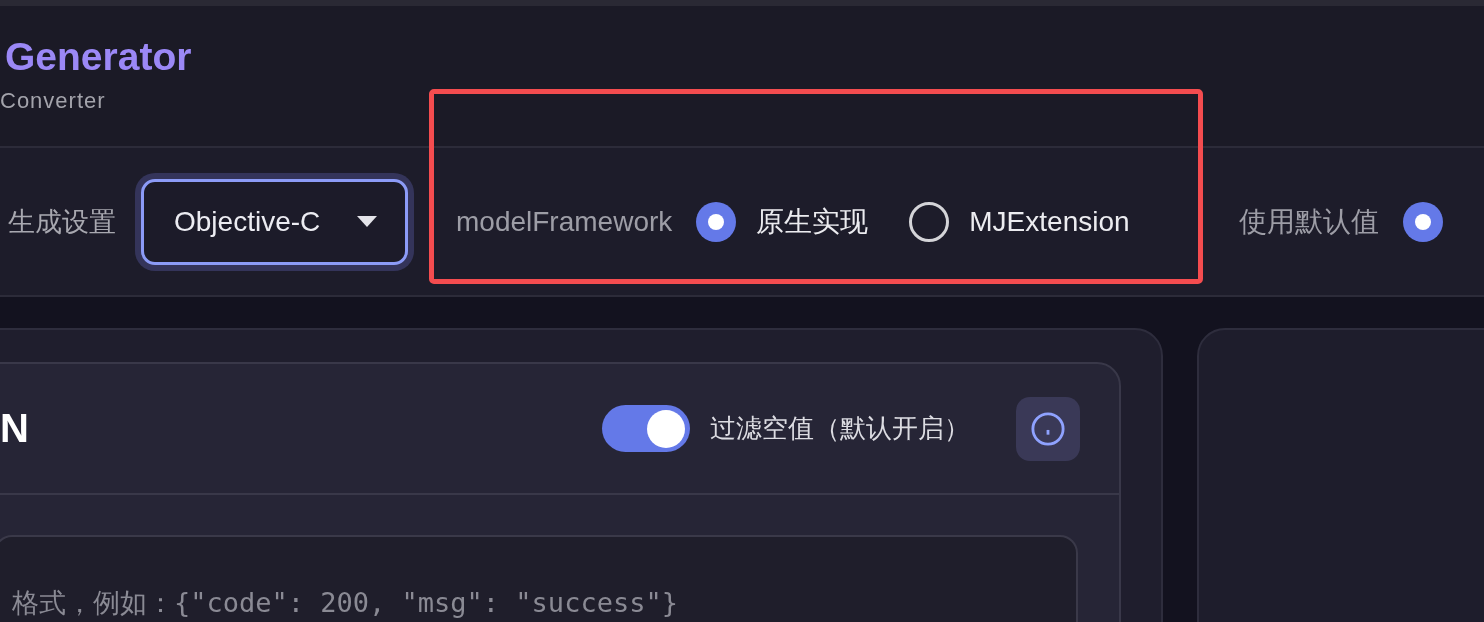 The height and width of the screenshot is (622, 1484). I want to click on json-input-field: 格式，例如：{"code": 200, "msg": "success"}, so click(539, 578).